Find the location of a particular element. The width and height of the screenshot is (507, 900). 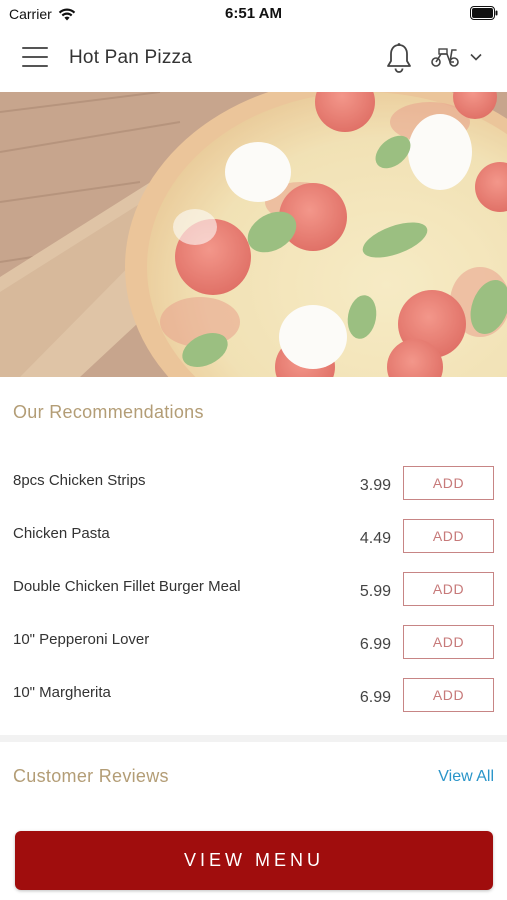

list-item: 10" Pepperoni Lover 6.99 ADD is located at coordinates (253, 651).